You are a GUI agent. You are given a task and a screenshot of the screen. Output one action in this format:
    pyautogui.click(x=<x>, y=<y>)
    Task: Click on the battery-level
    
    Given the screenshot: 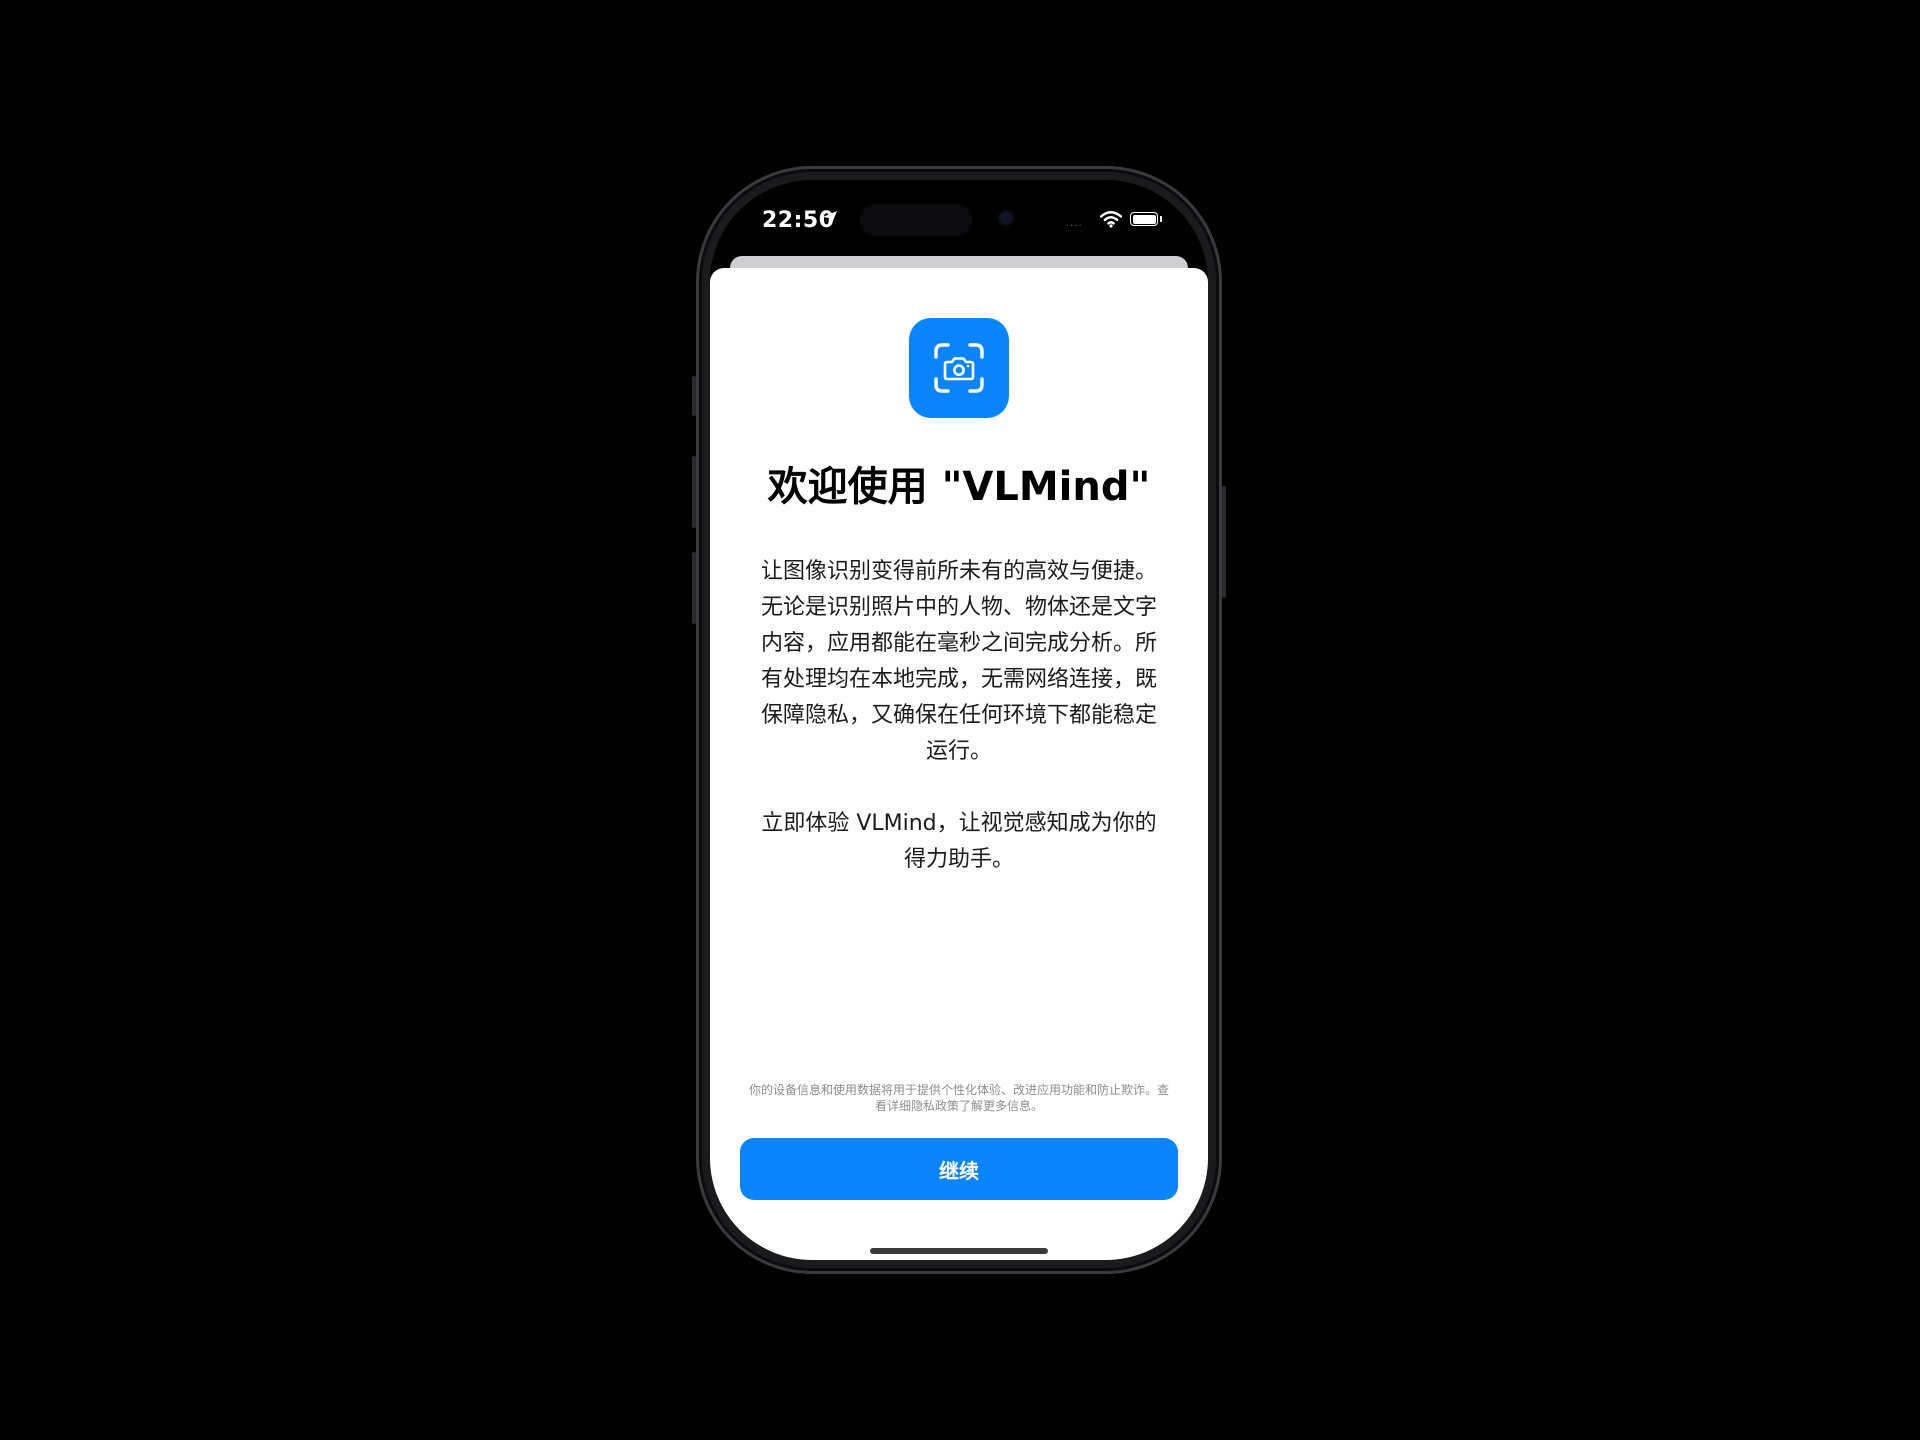 What is the action you would take?
    pyautogui.click(x=1144, y=219)
    